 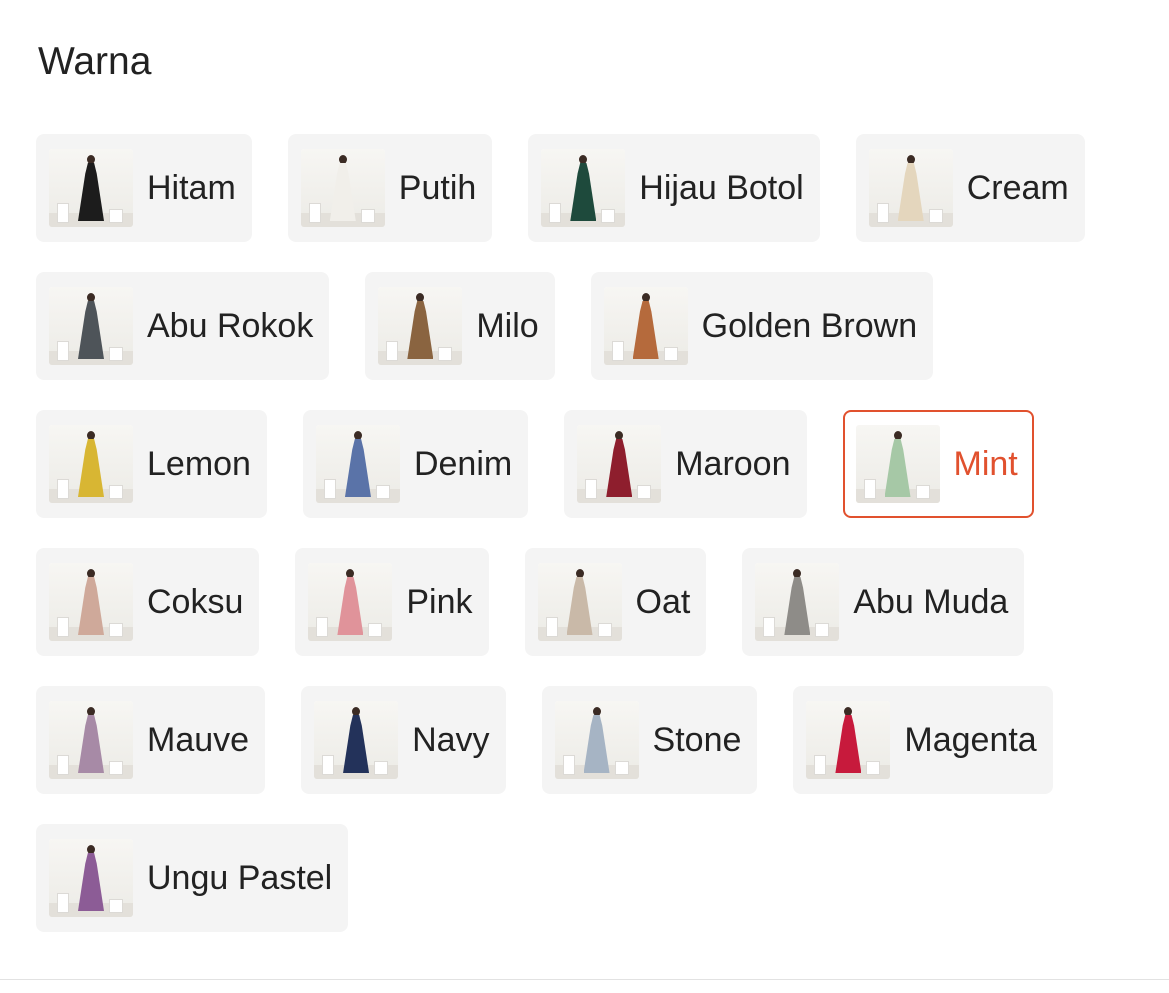 What do you see at coordinates (649, 740) in the screenshot?
I see `color-option-stone: Stone` at bounding box center [649, 740].